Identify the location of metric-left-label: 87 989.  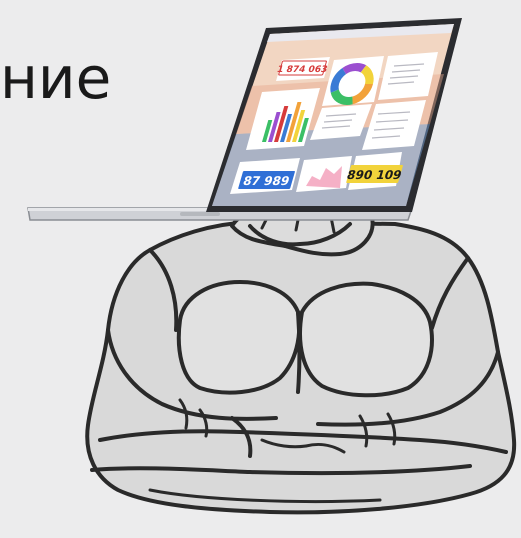
(266, 181).